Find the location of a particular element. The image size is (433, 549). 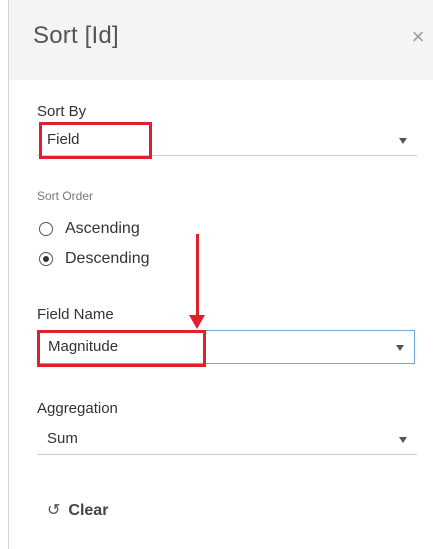

radio-selected-dot is located at coordinates (46, 259).